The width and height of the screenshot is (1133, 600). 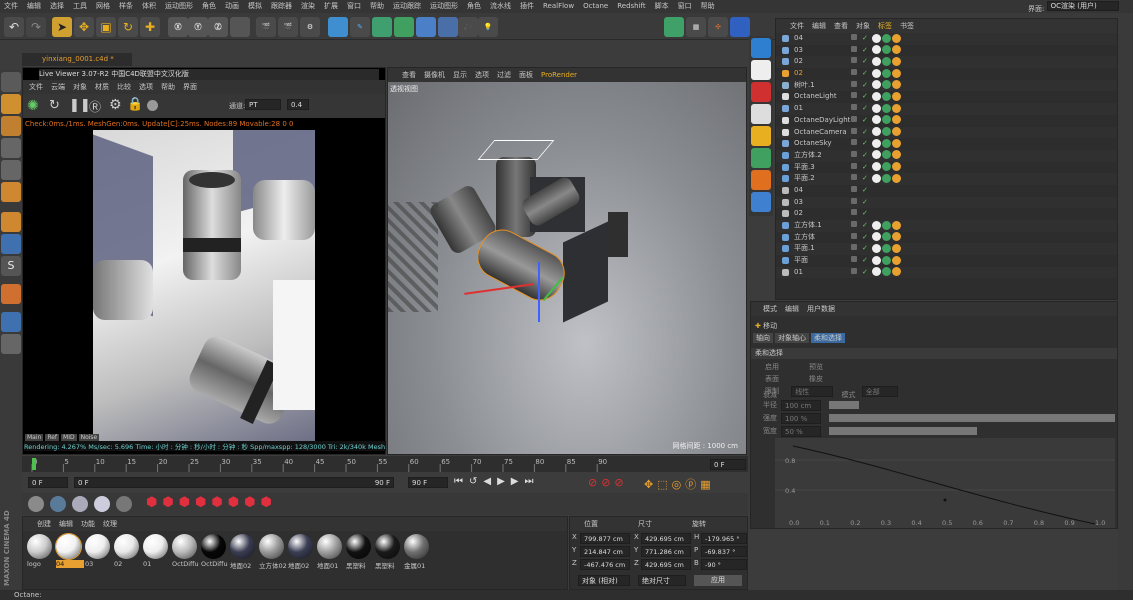 What do you see at coordinates (218, 27) in the screenshot?
I see `z-axis-icon: Ⓩ` at bounding box center [218, 27].